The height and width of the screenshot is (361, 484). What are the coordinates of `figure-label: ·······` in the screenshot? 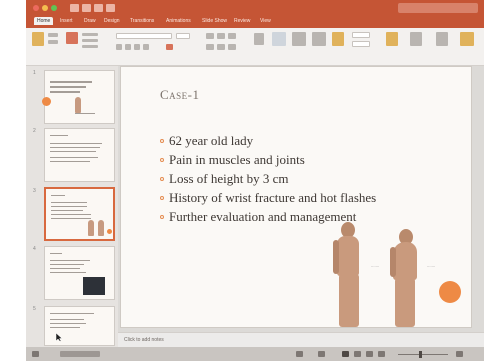 It's located at (431, 267).